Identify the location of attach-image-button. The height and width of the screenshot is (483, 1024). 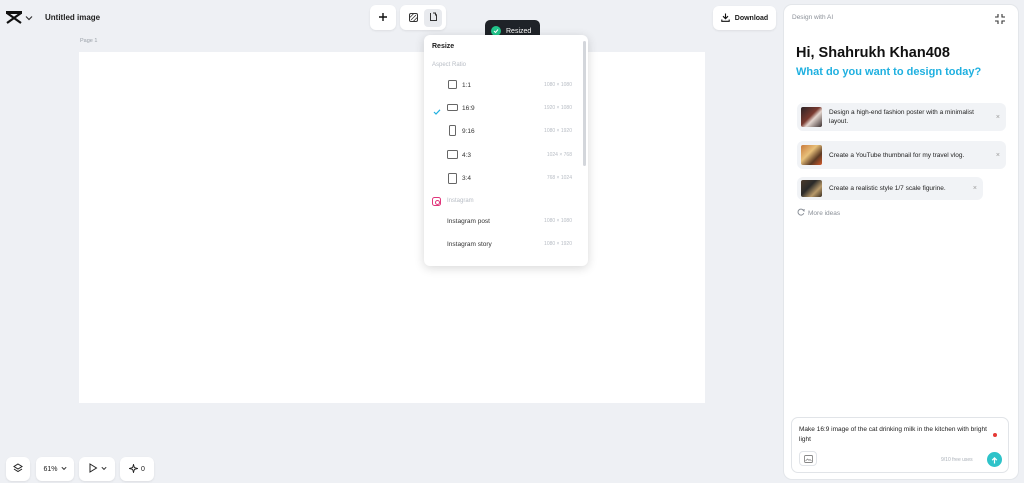
(808, 458).